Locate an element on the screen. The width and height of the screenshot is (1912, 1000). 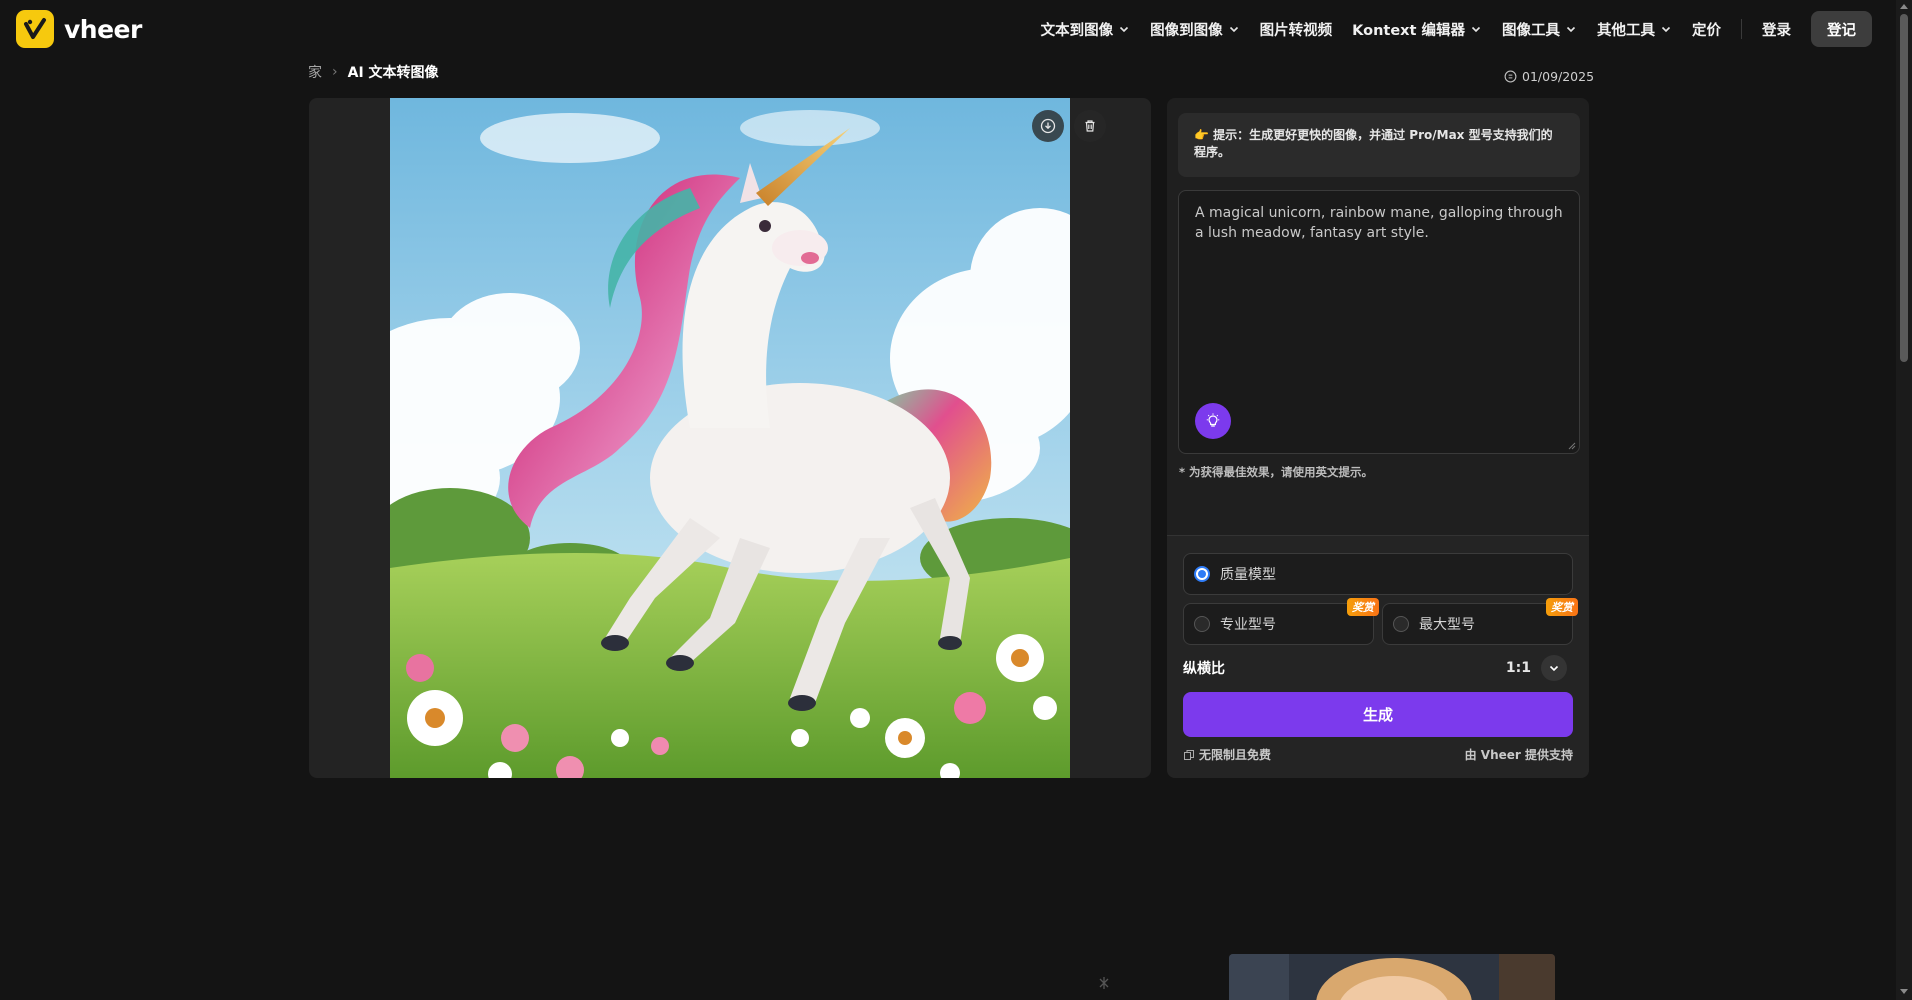
showcase-thumbnail is located at coordinates (1392, 977).